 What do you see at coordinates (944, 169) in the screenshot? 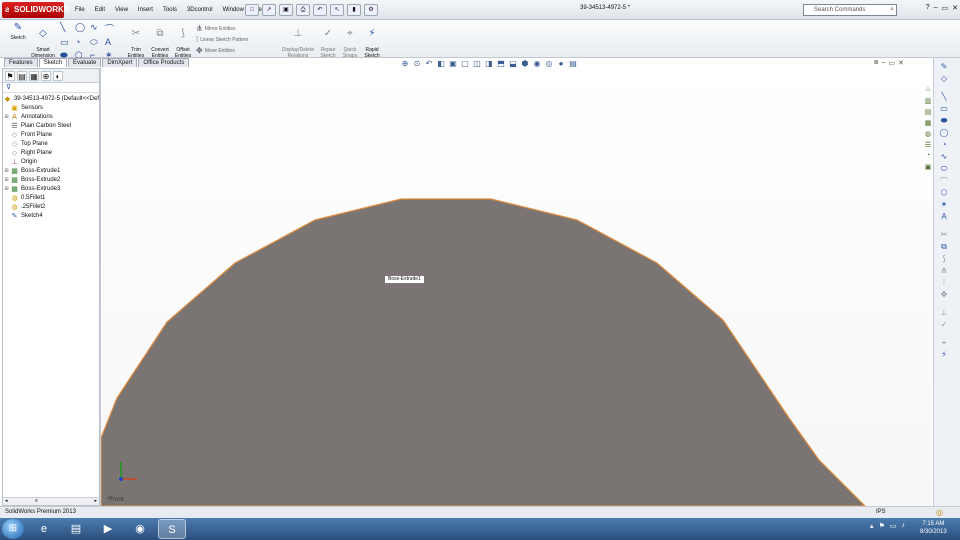
I see `ellipse-tool-icon: ⬭` at bounding box center [944, 169].